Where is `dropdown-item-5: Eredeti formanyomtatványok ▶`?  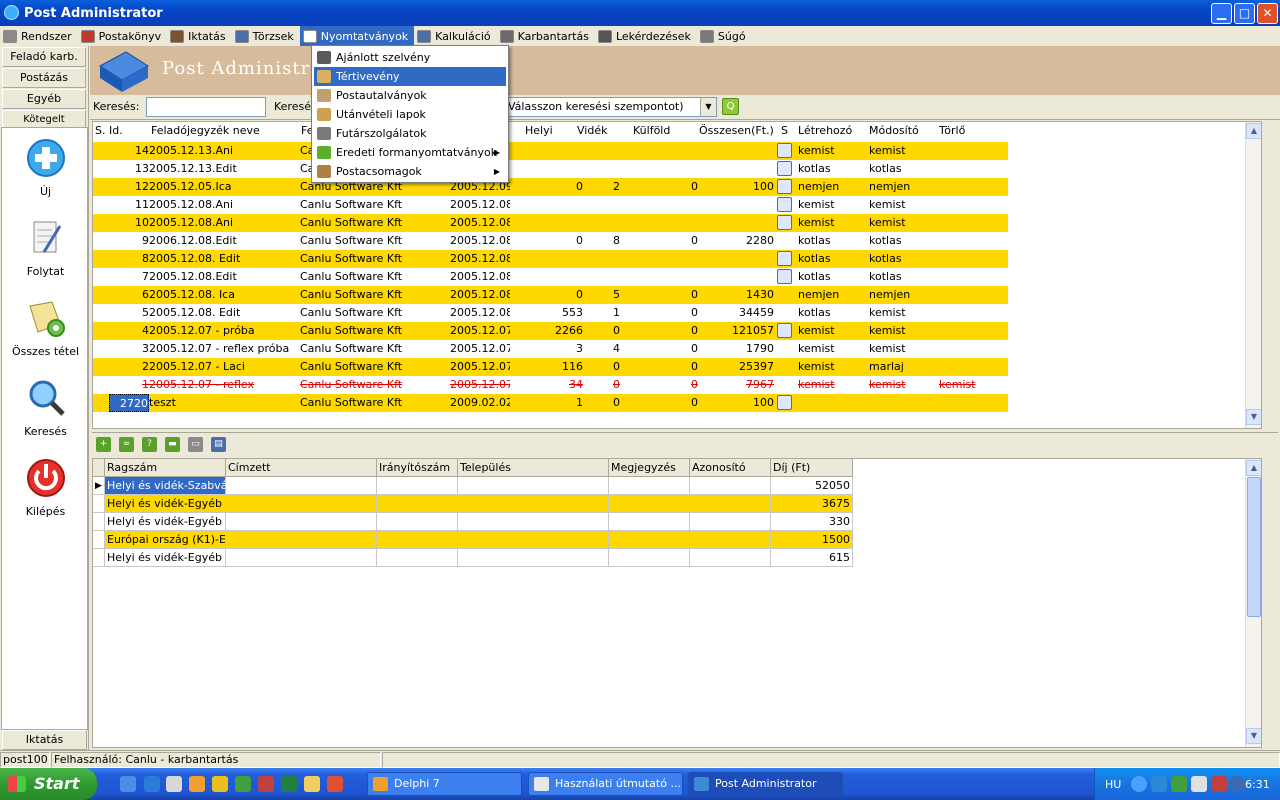 dropdown-item-5: Eredeti formanyomtatványok ▶ is located at coordinates (410, 152).